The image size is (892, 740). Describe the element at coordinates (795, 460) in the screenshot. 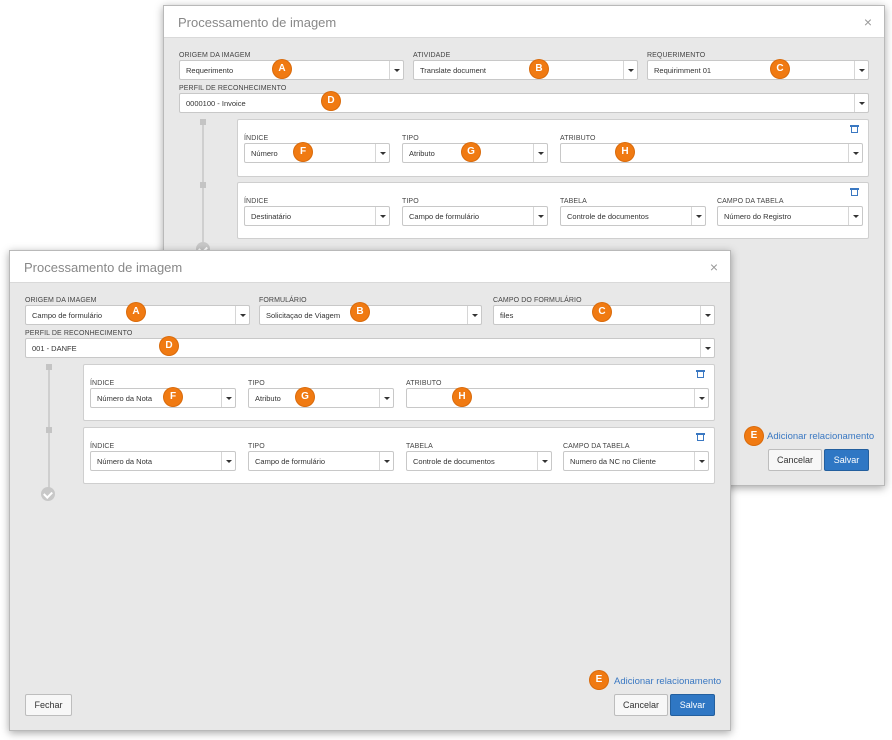

I see `back-cancel-button: Cancelar` at that location.